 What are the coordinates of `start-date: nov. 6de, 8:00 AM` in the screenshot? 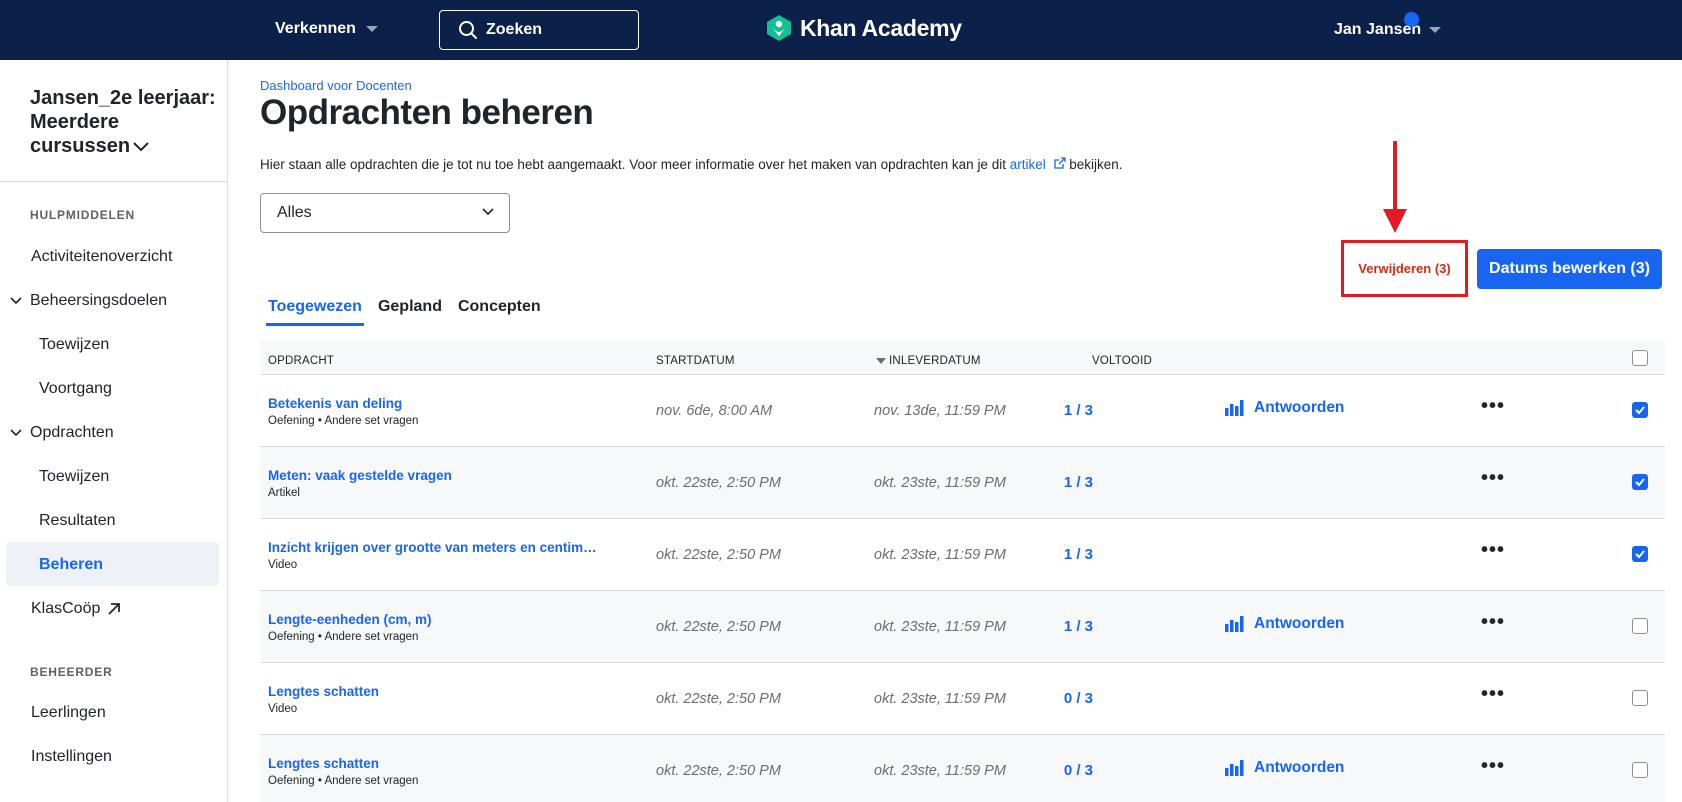 It's located at (714, 411).